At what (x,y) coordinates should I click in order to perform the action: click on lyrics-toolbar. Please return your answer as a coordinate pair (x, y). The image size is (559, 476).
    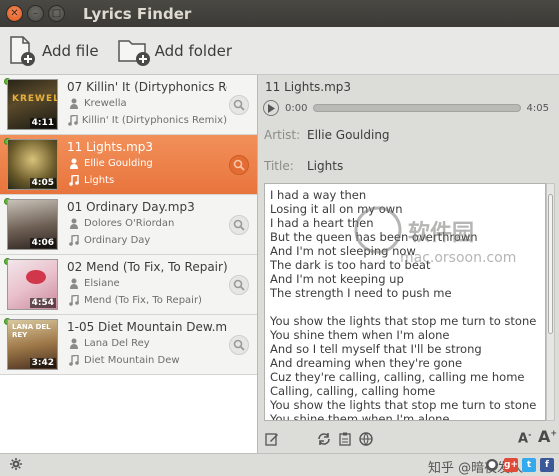
    Looking at the image, I should click on (410, 439).